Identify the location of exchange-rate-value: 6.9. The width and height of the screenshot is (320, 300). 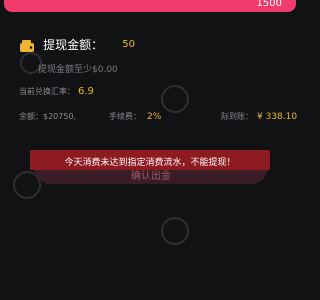
(86, 91).